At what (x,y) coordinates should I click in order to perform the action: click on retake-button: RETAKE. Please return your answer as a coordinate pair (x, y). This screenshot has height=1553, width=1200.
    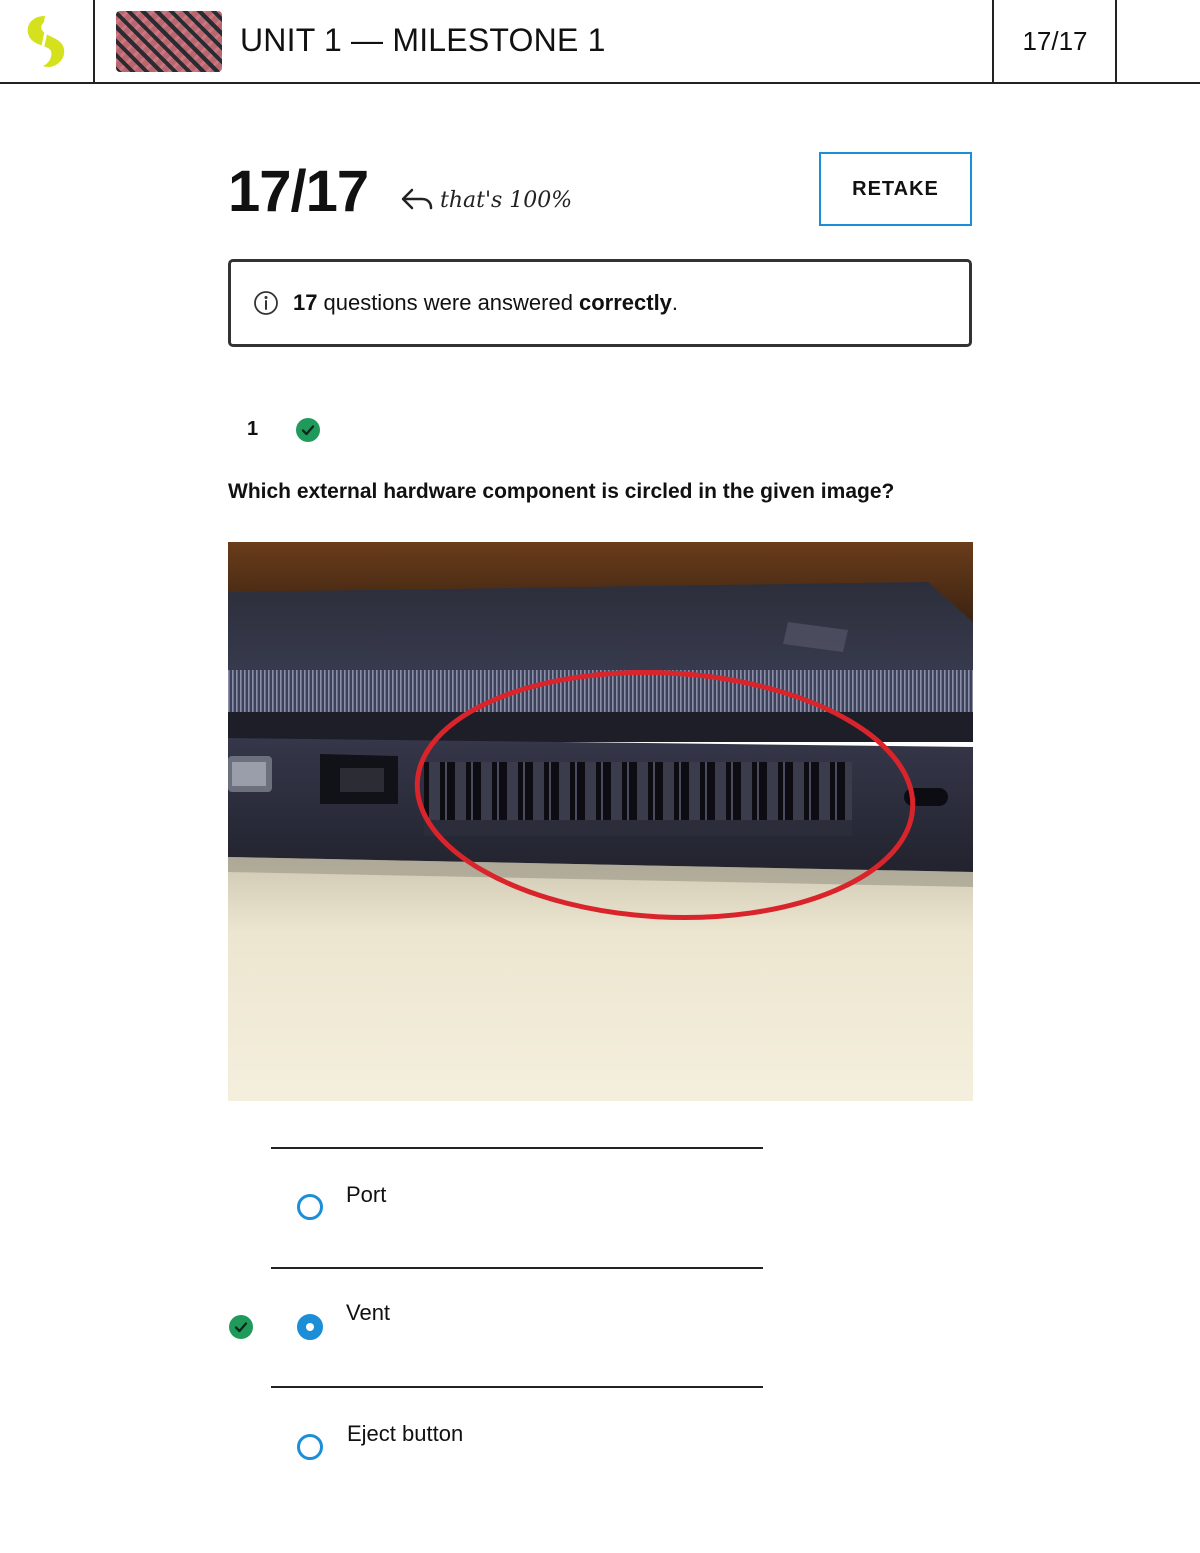
    Looking at the image, I should click on (895, 189).